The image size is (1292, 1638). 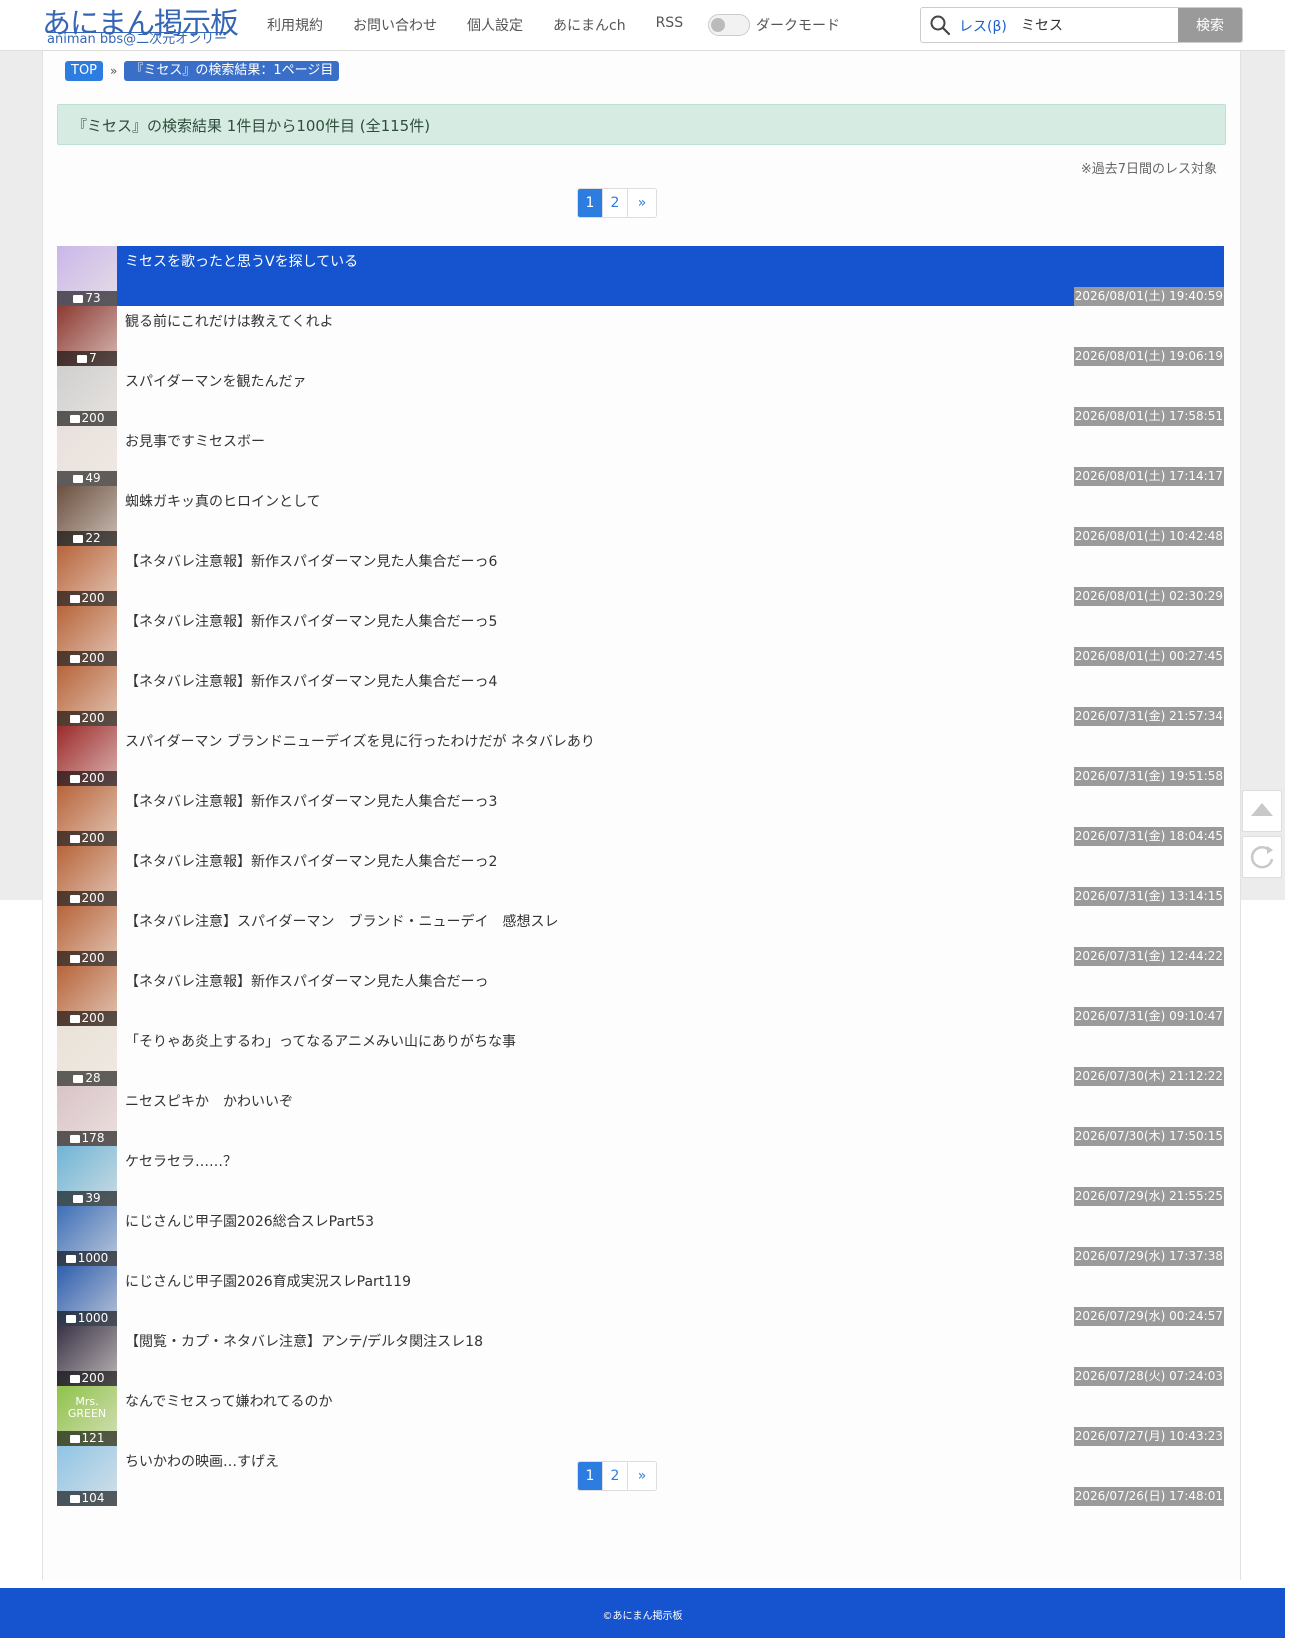 I want to click on nav-contact: お問い合わせ, so click(x=395, y=25).